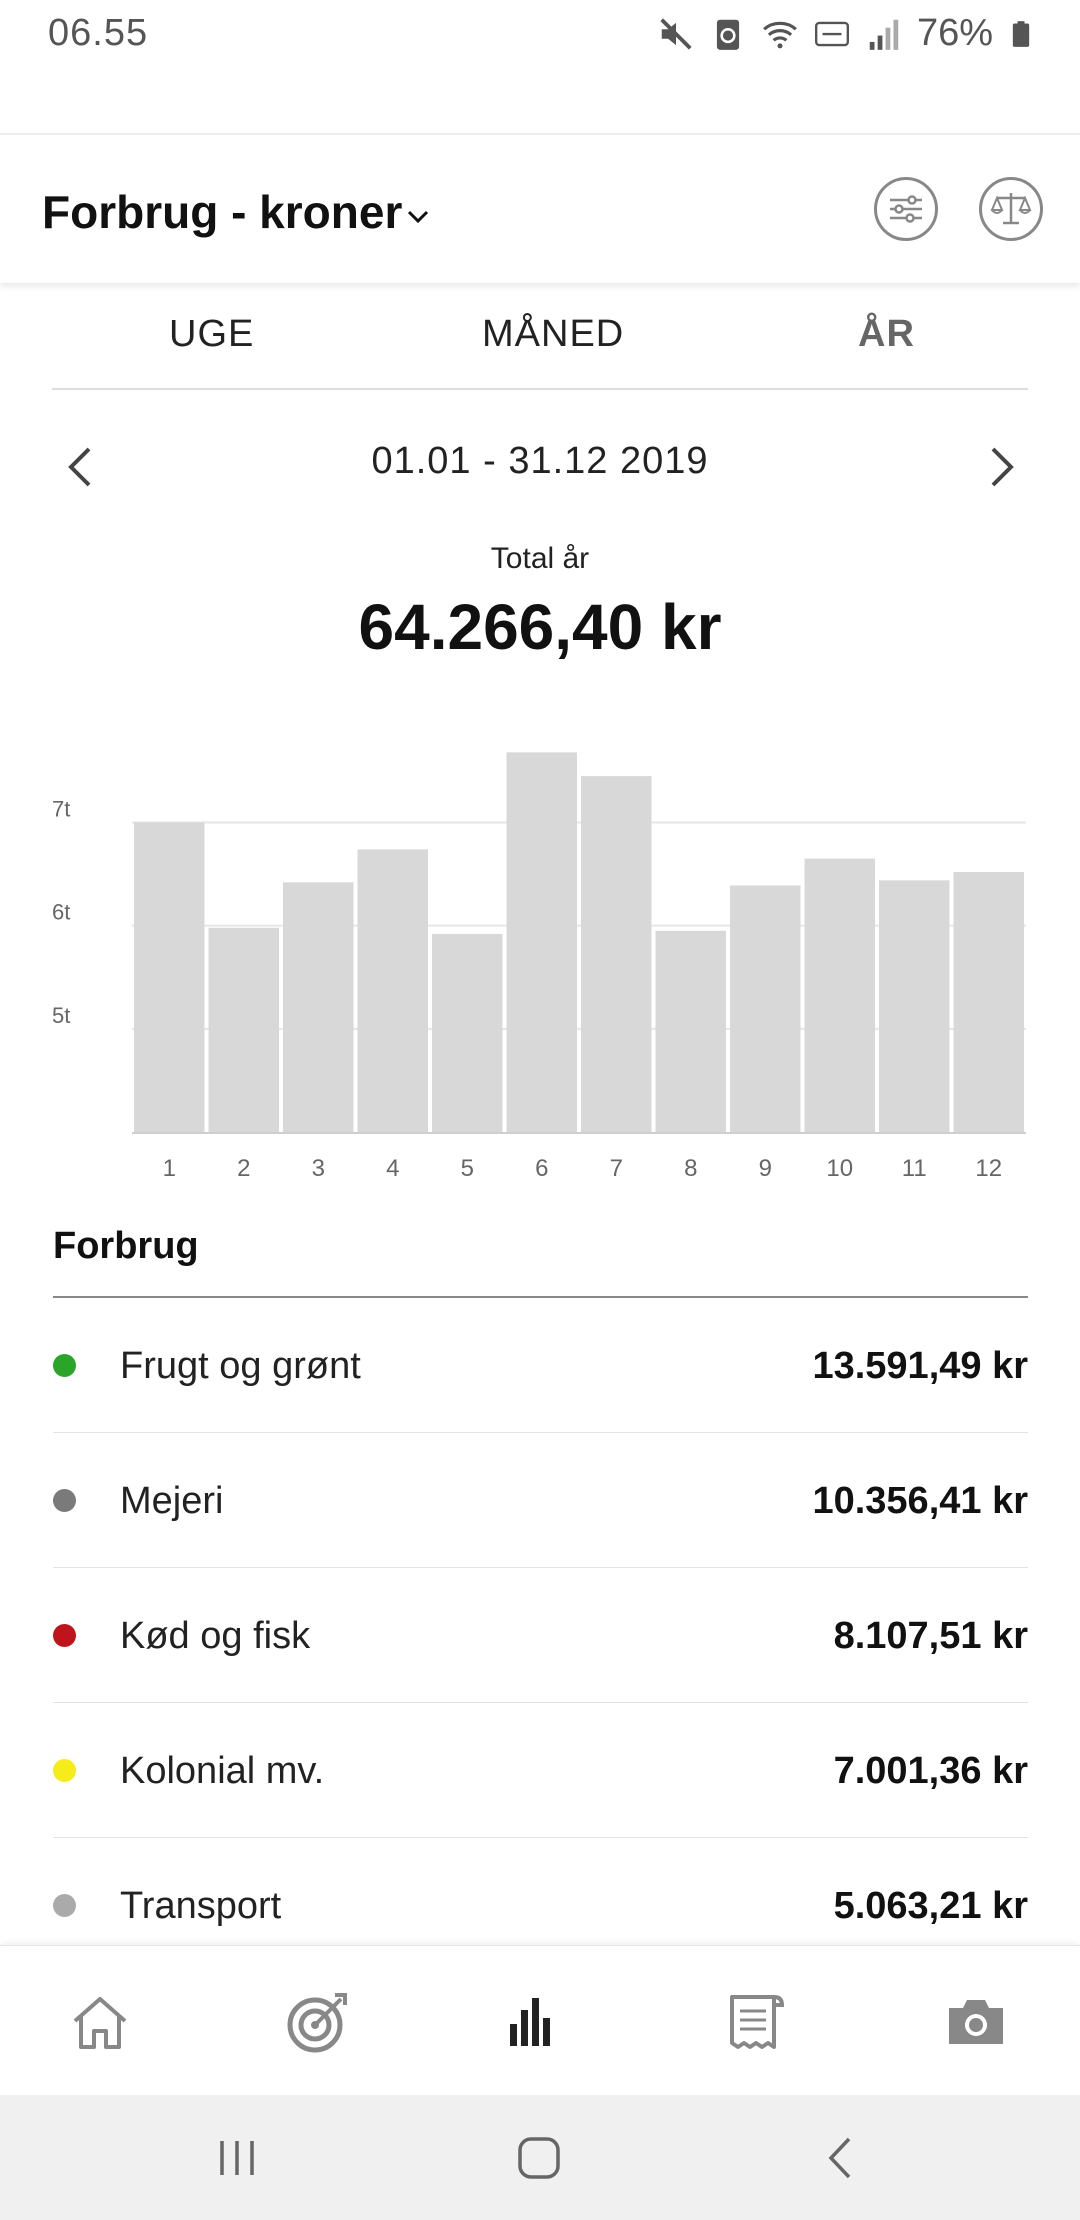 Image resolution: width=1080 pixels, height=2220 pixels. I want to click on period-tabs: UGE MÅNED ÅR, so click(540, 337).